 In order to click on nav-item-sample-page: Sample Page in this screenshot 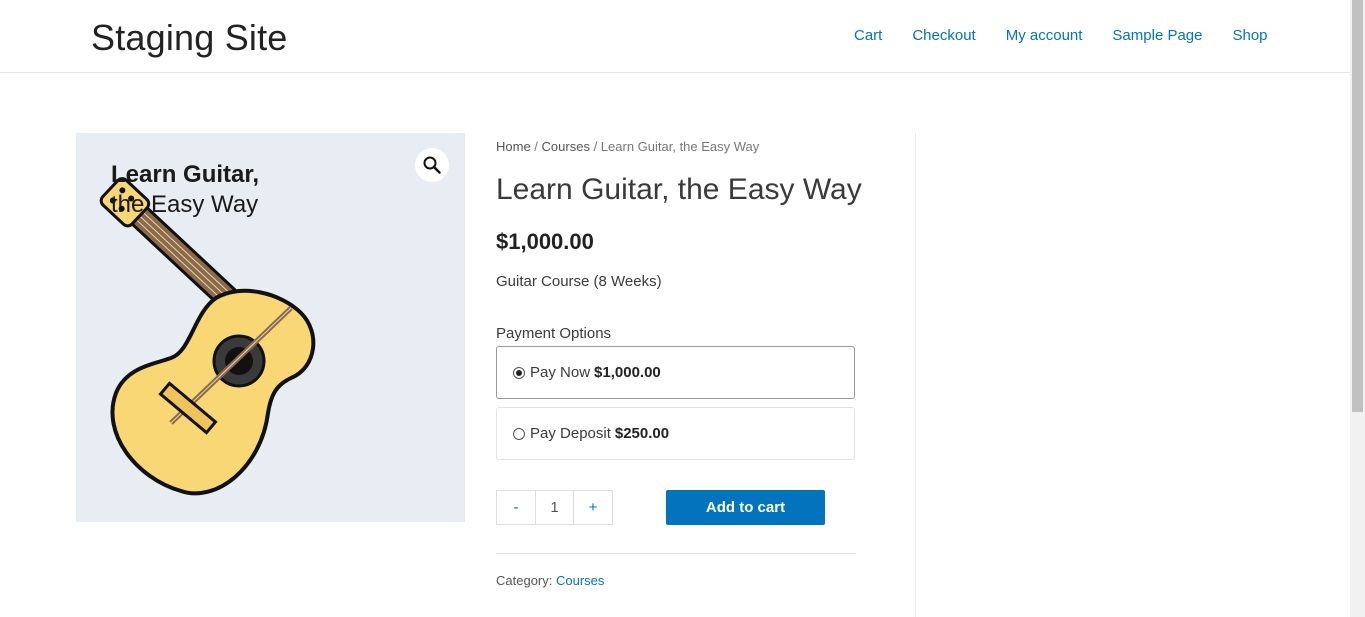, I will do `click(1157, 35)`.